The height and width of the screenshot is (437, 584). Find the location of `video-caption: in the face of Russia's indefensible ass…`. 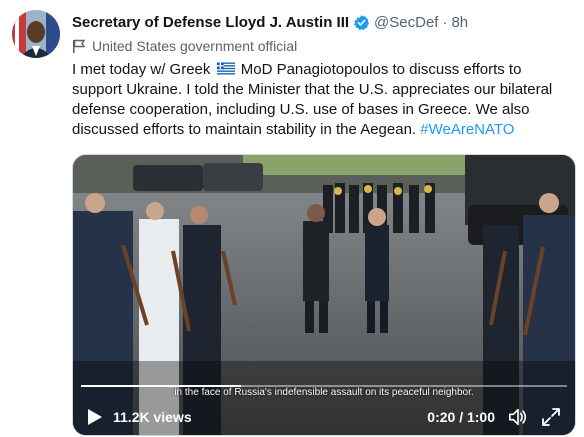

video-caption: in the face of Russia's indefensible ass… is located at coordinates (324, 392).